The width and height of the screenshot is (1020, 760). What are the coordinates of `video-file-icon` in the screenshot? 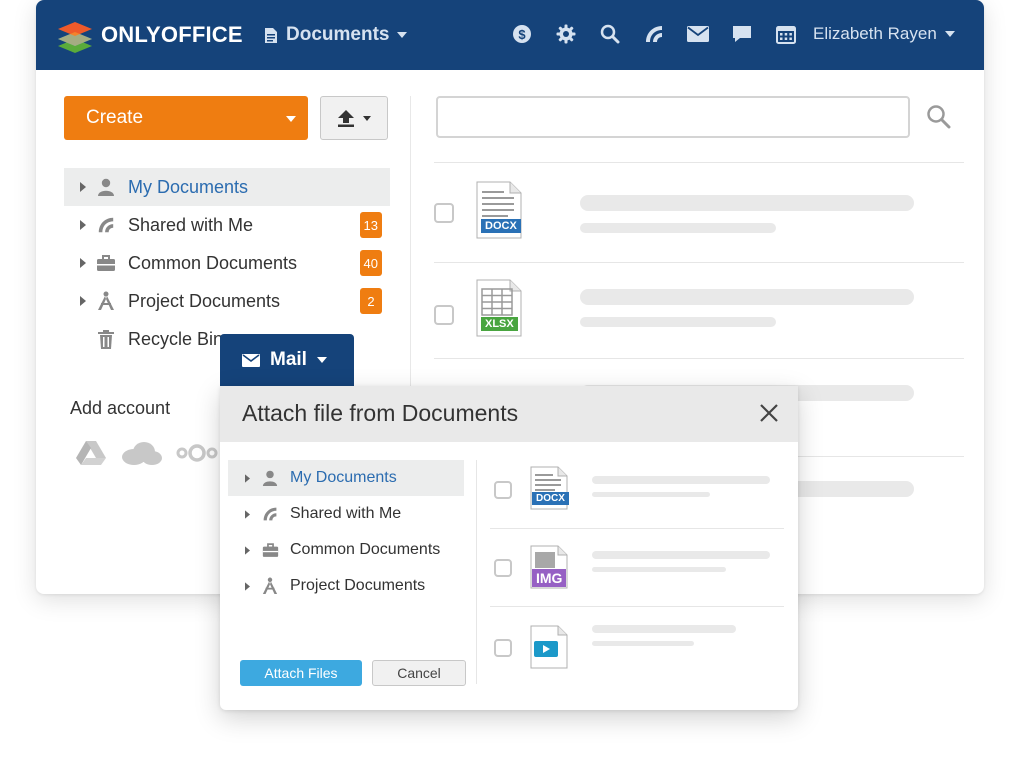 It's located at (549, 649).